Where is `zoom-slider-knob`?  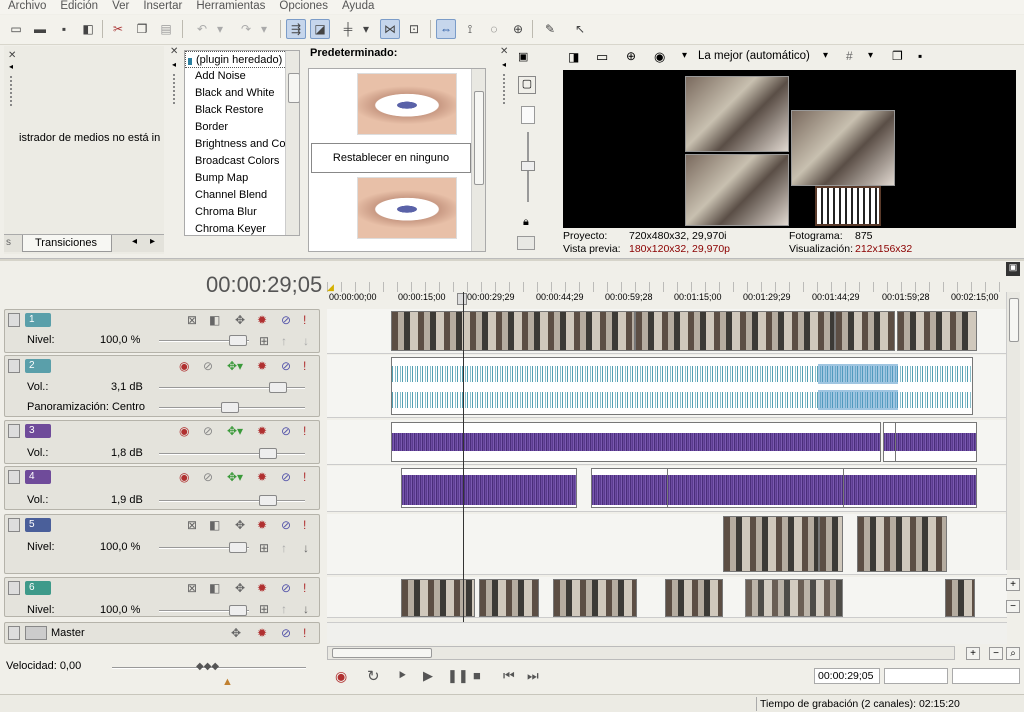 zoom-slider-knob is located at coordinates (528, 166).